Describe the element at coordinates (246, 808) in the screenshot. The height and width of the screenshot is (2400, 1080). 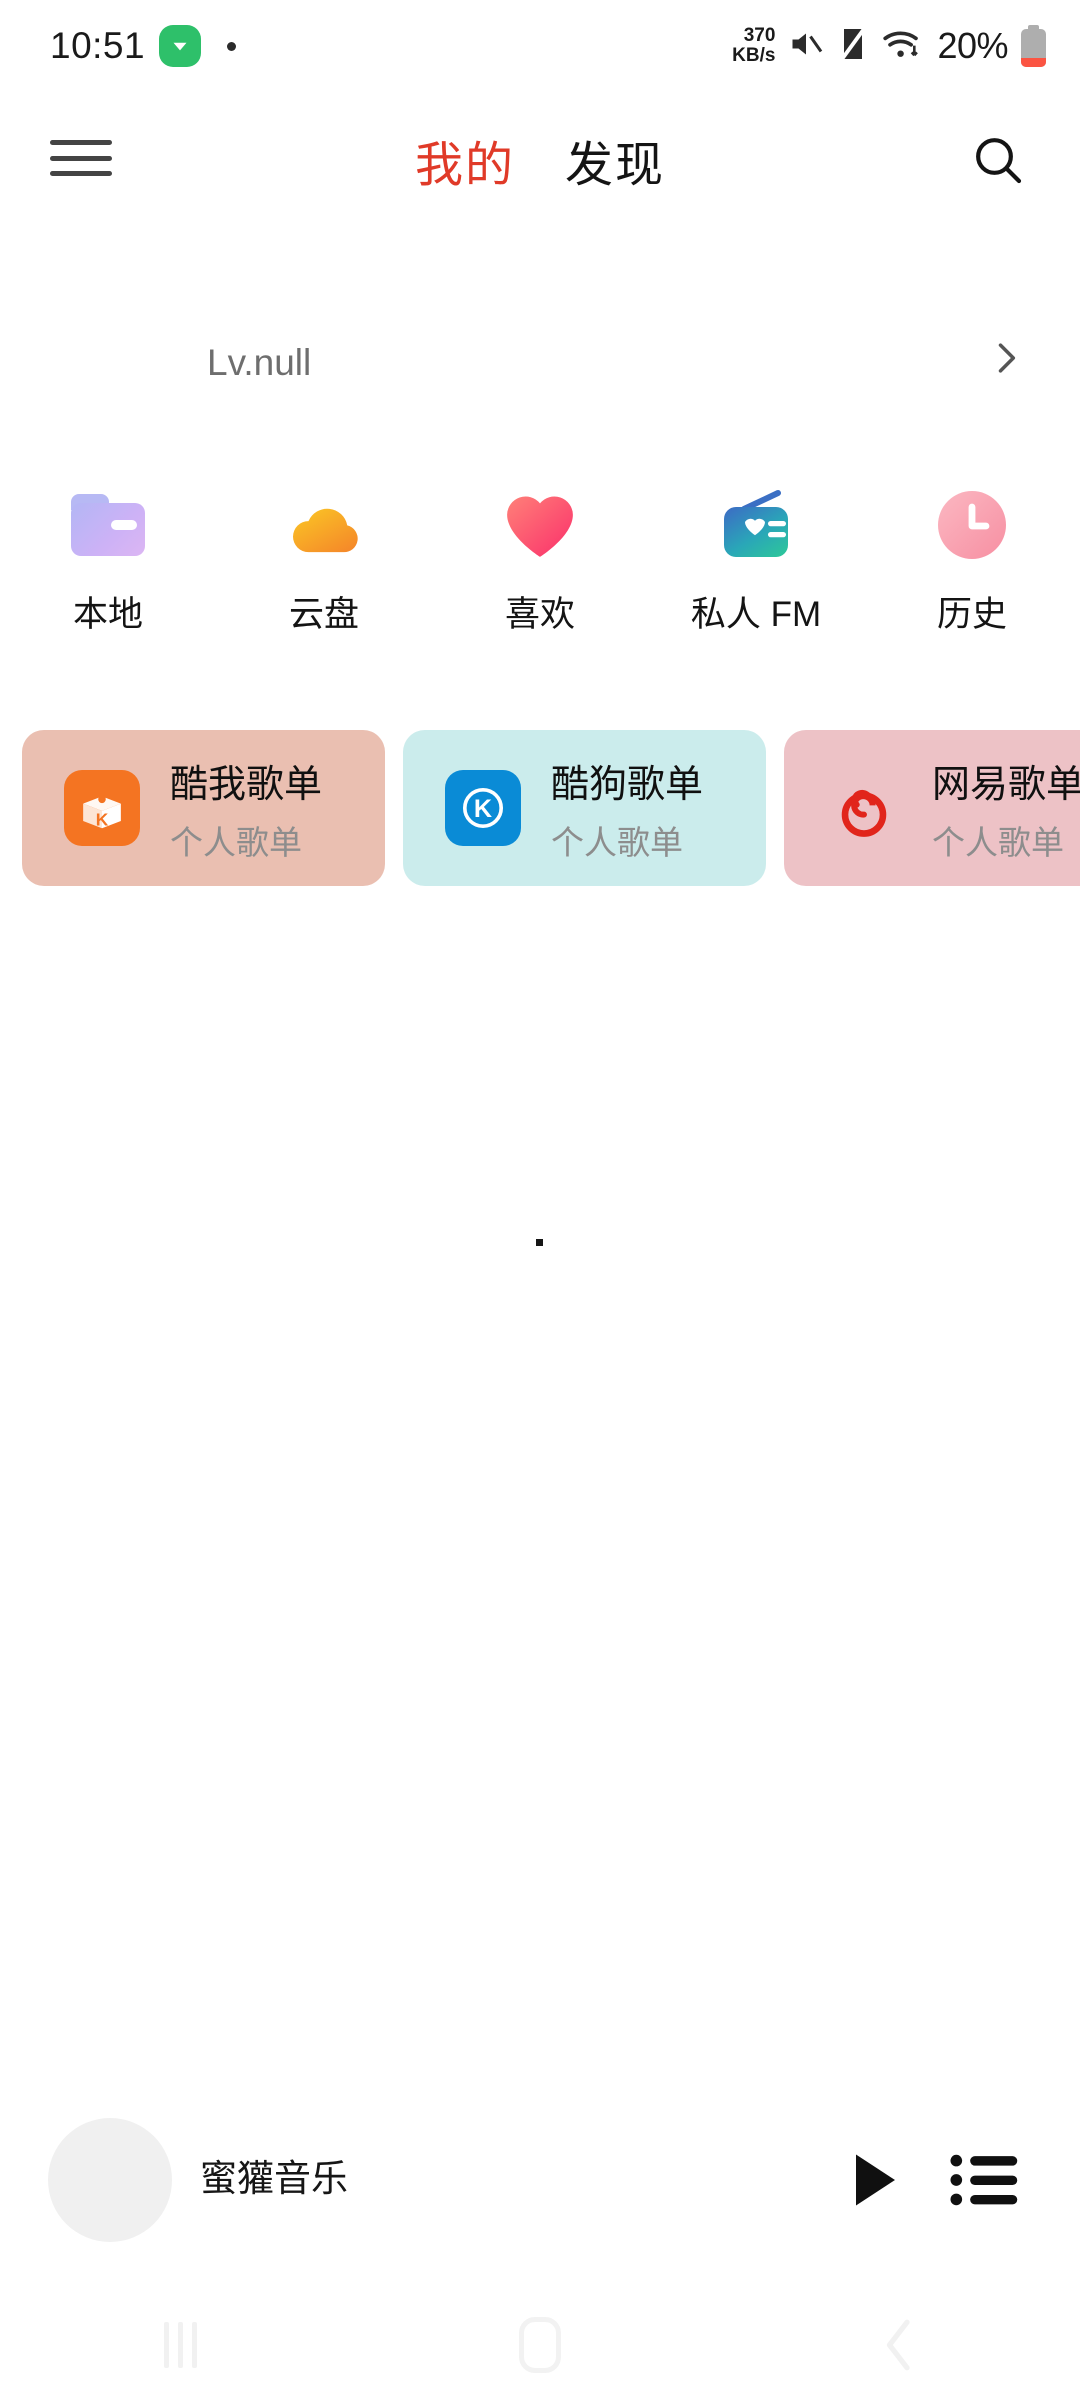
I see `playlist-card-texts: 酷我歌单 个人歌单` at that location.